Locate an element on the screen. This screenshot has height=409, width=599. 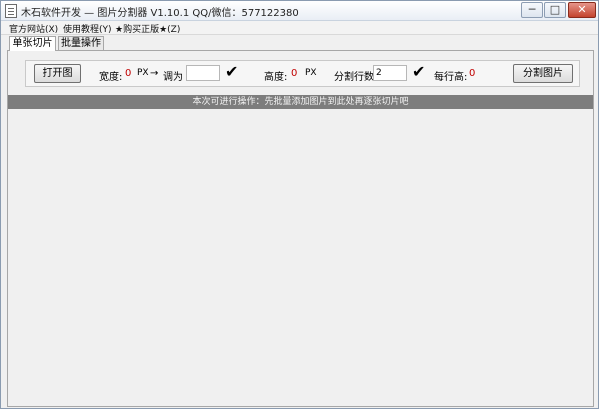
menu-official-site: 官方网站(X) is located at coordinates (33, 28).